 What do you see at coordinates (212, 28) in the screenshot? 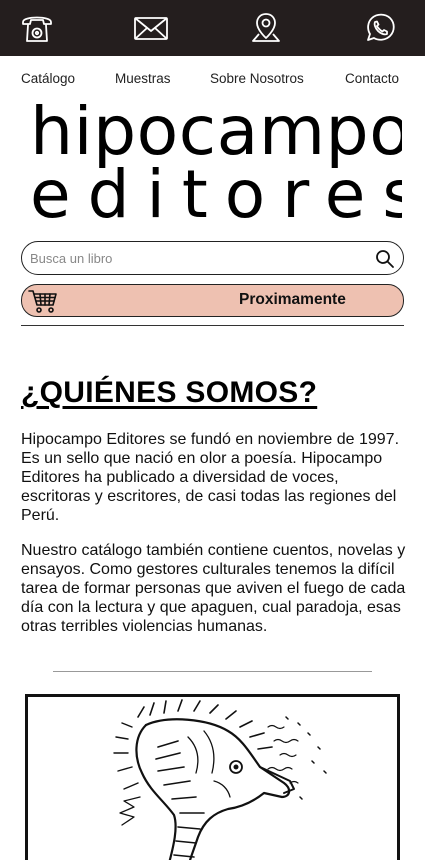
I see `contact-bar` at bounding box center [212, 28].